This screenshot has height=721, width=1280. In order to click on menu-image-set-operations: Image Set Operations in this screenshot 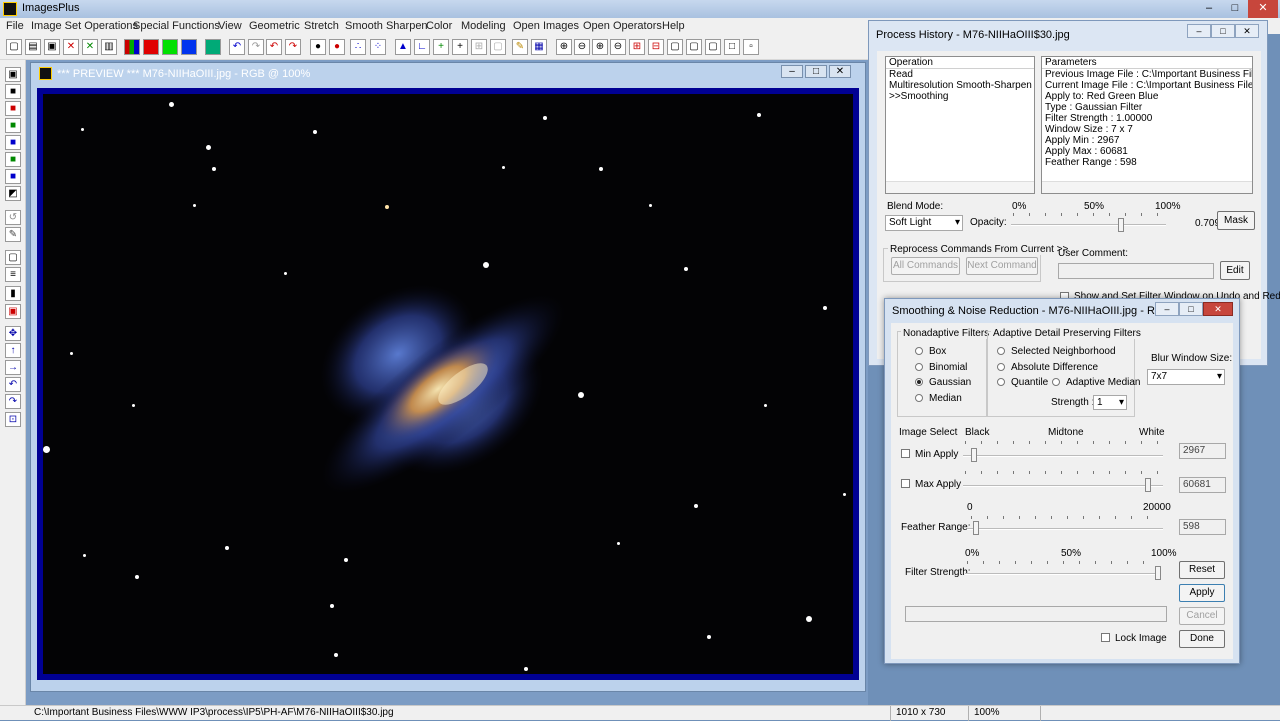, I will do `click(84, 26)`.